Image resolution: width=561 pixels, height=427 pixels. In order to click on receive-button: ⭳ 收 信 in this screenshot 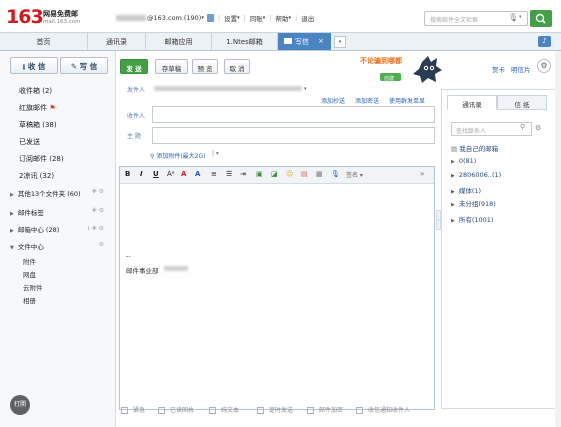, I will do `click(34, 65)`.